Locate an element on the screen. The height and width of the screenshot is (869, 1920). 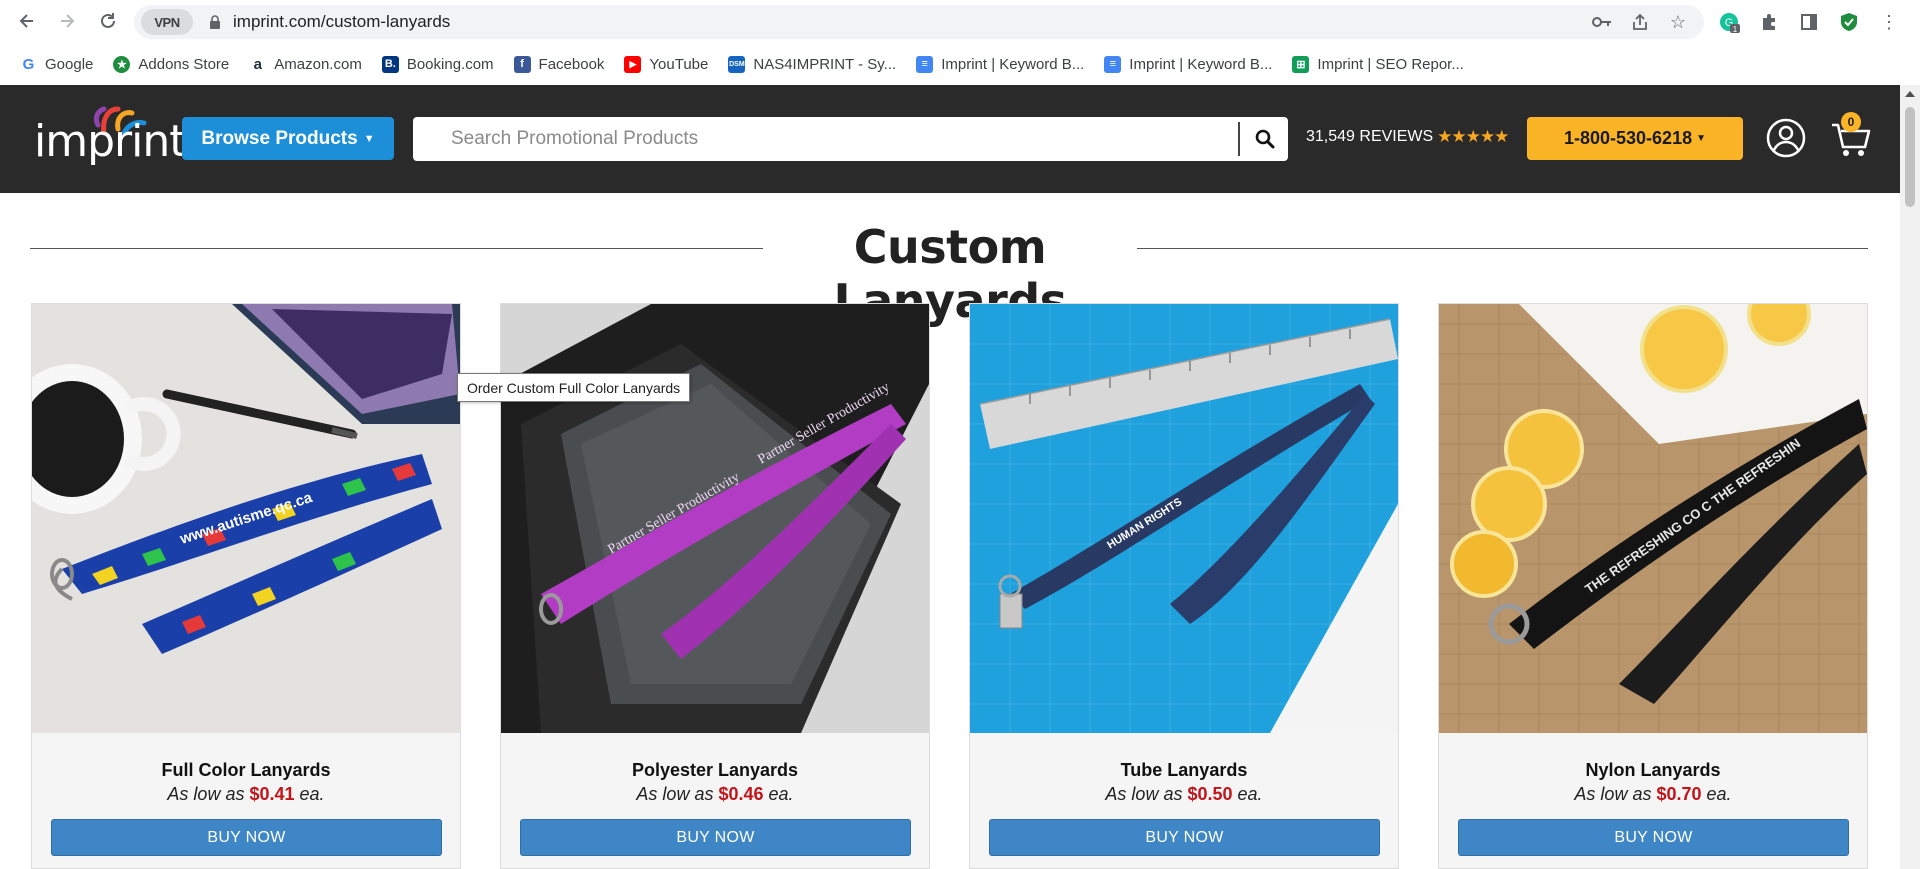
nylon-lanyard-image: THE REFRESHING CO C THE REFRESHIN is located at coordinates (1653, 518).